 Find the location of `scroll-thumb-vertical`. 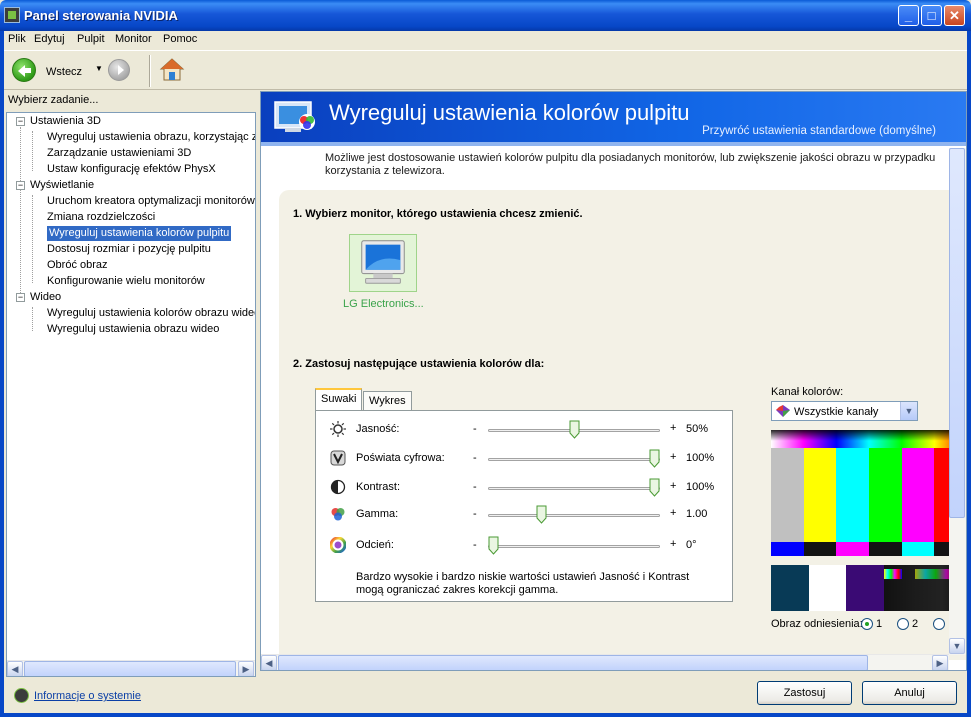

scroll-thumb-vertical is located at coordinates (957, 333).